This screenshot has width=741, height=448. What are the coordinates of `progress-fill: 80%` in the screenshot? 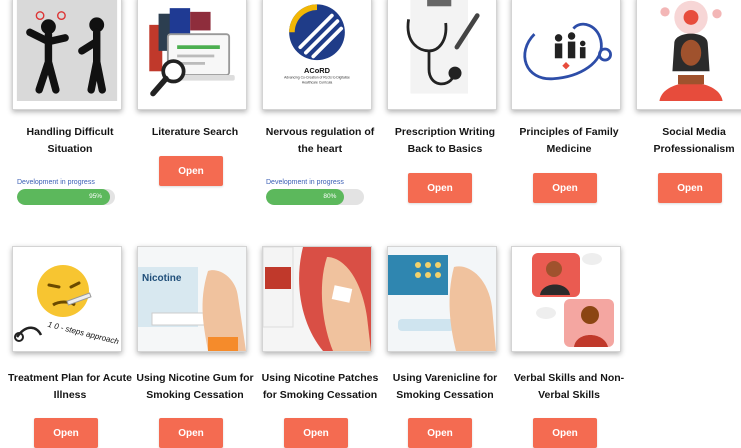 It's located at (305, 197).